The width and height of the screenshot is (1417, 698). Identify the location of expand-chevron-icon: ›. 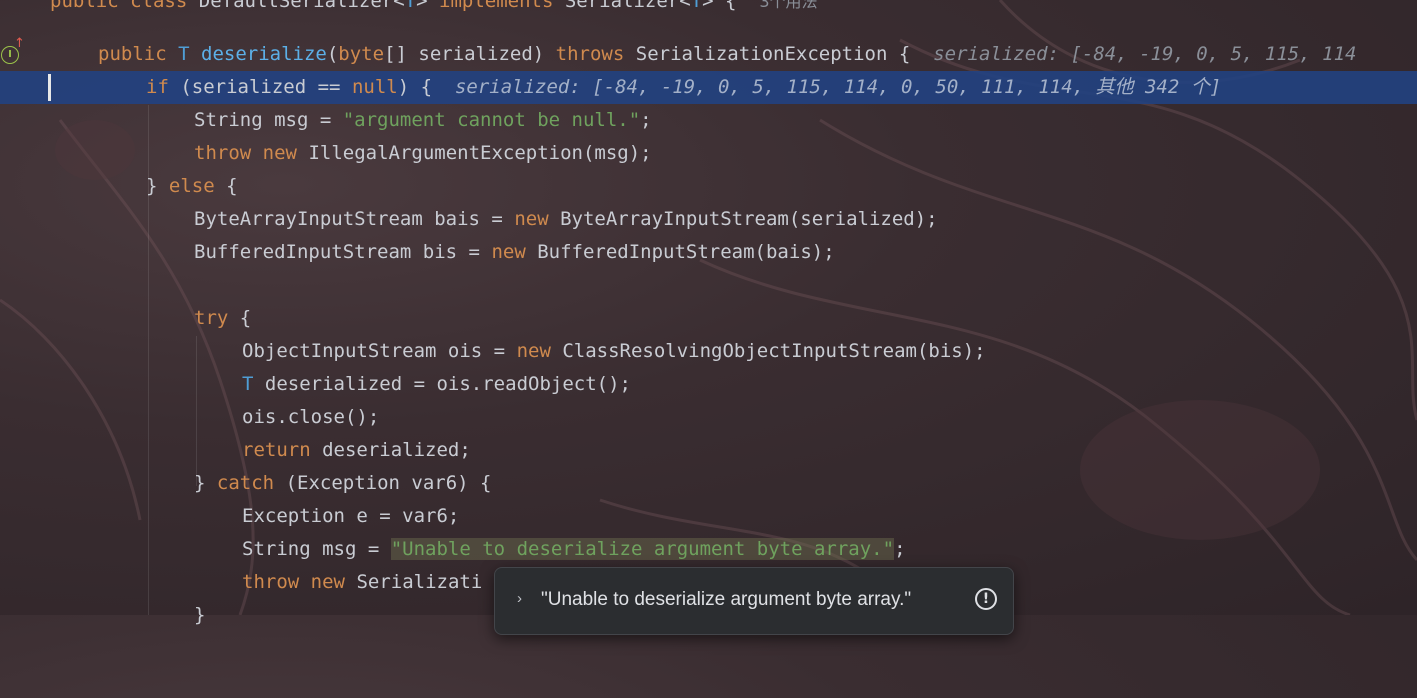
(519, 598).